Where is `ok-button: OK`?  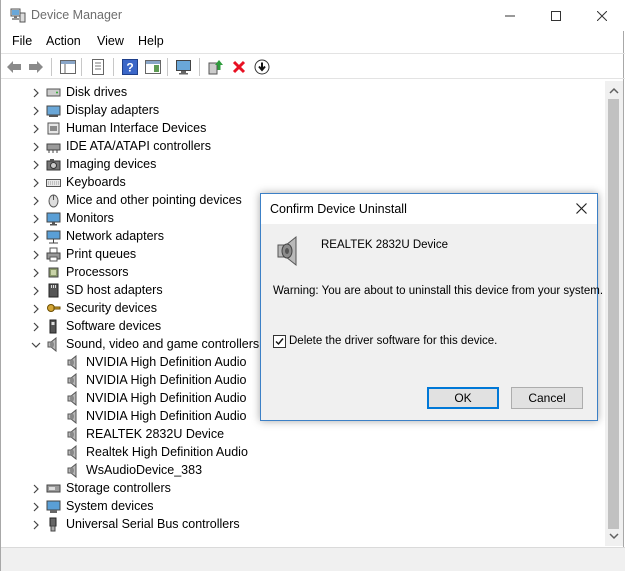 ok-button: OK is located at coordinates (463, 398).